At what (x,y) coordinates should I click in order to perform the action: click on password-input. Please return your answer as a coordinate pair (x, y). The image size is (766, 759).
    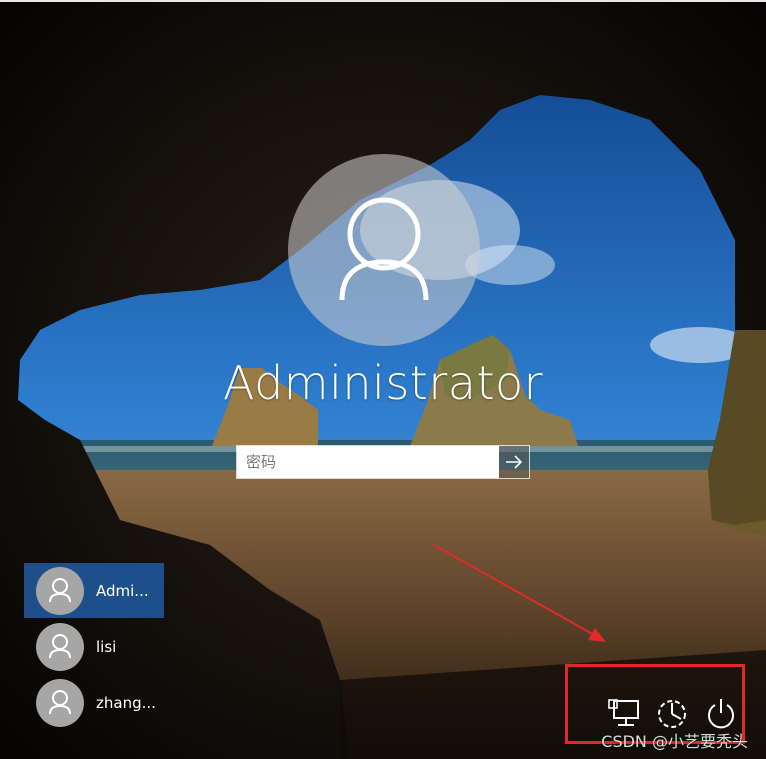
    Looking at the image, I should click on (368, 462).